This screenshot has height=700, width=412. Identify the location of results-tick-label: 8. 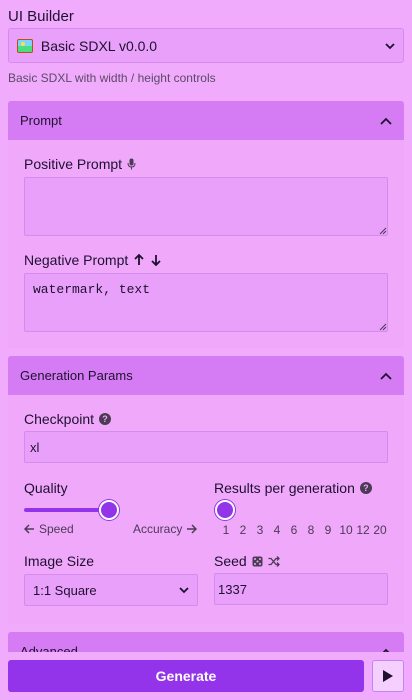
(311, 530).